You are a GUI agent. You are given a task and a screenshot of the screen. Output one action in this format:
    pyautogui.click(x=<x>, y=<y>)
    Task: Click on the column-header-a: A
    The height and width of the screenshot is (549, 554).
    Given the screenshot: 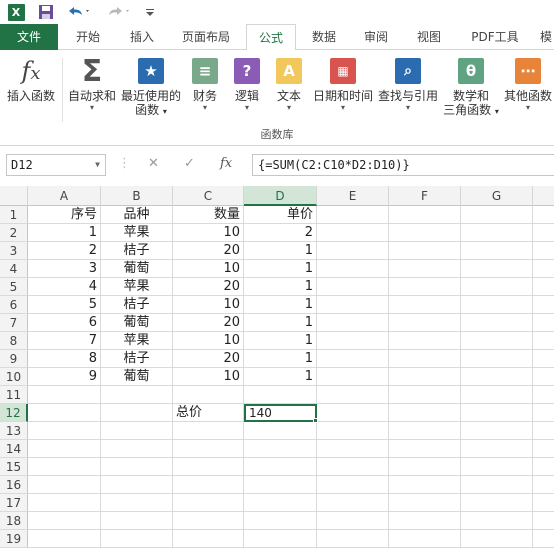 What is the action you would take?
    pyautogui.click(x=64, y=196)
    